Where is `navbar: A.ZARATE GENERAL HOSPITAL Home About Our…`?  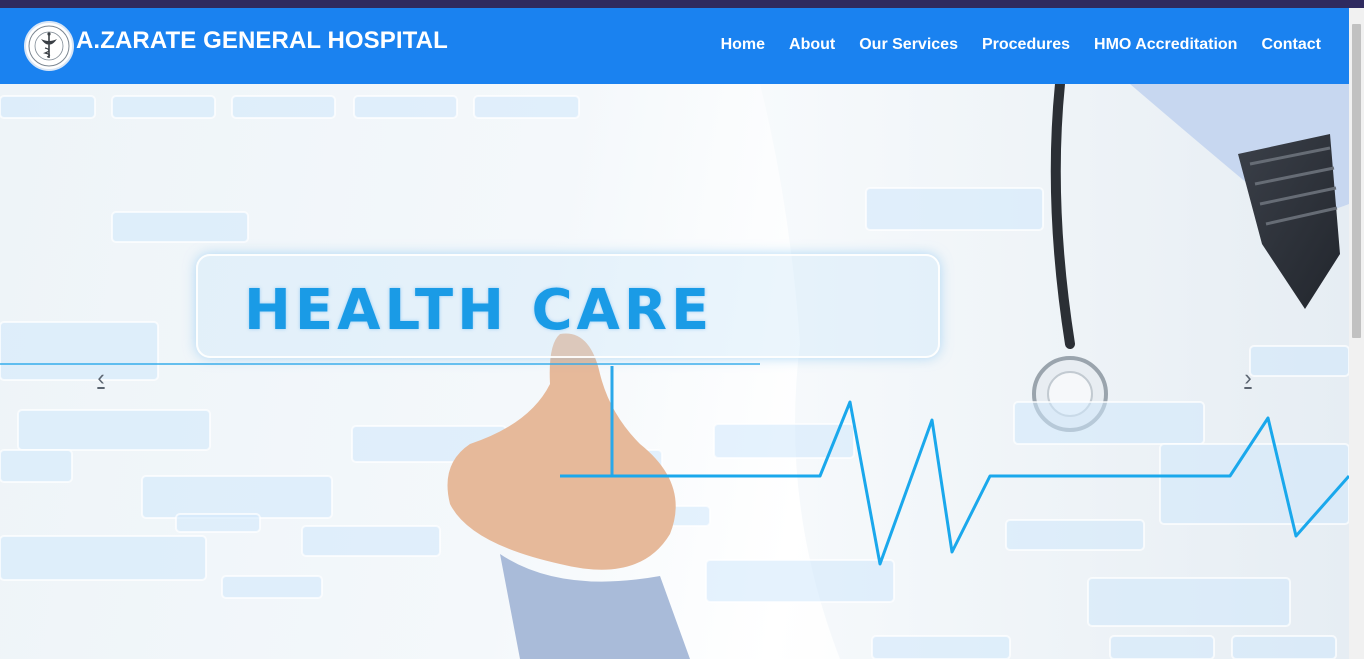 navbar: A.ZARATE GENERAL HOSPITAL Home About Our… is located at coordinates (674, 46).